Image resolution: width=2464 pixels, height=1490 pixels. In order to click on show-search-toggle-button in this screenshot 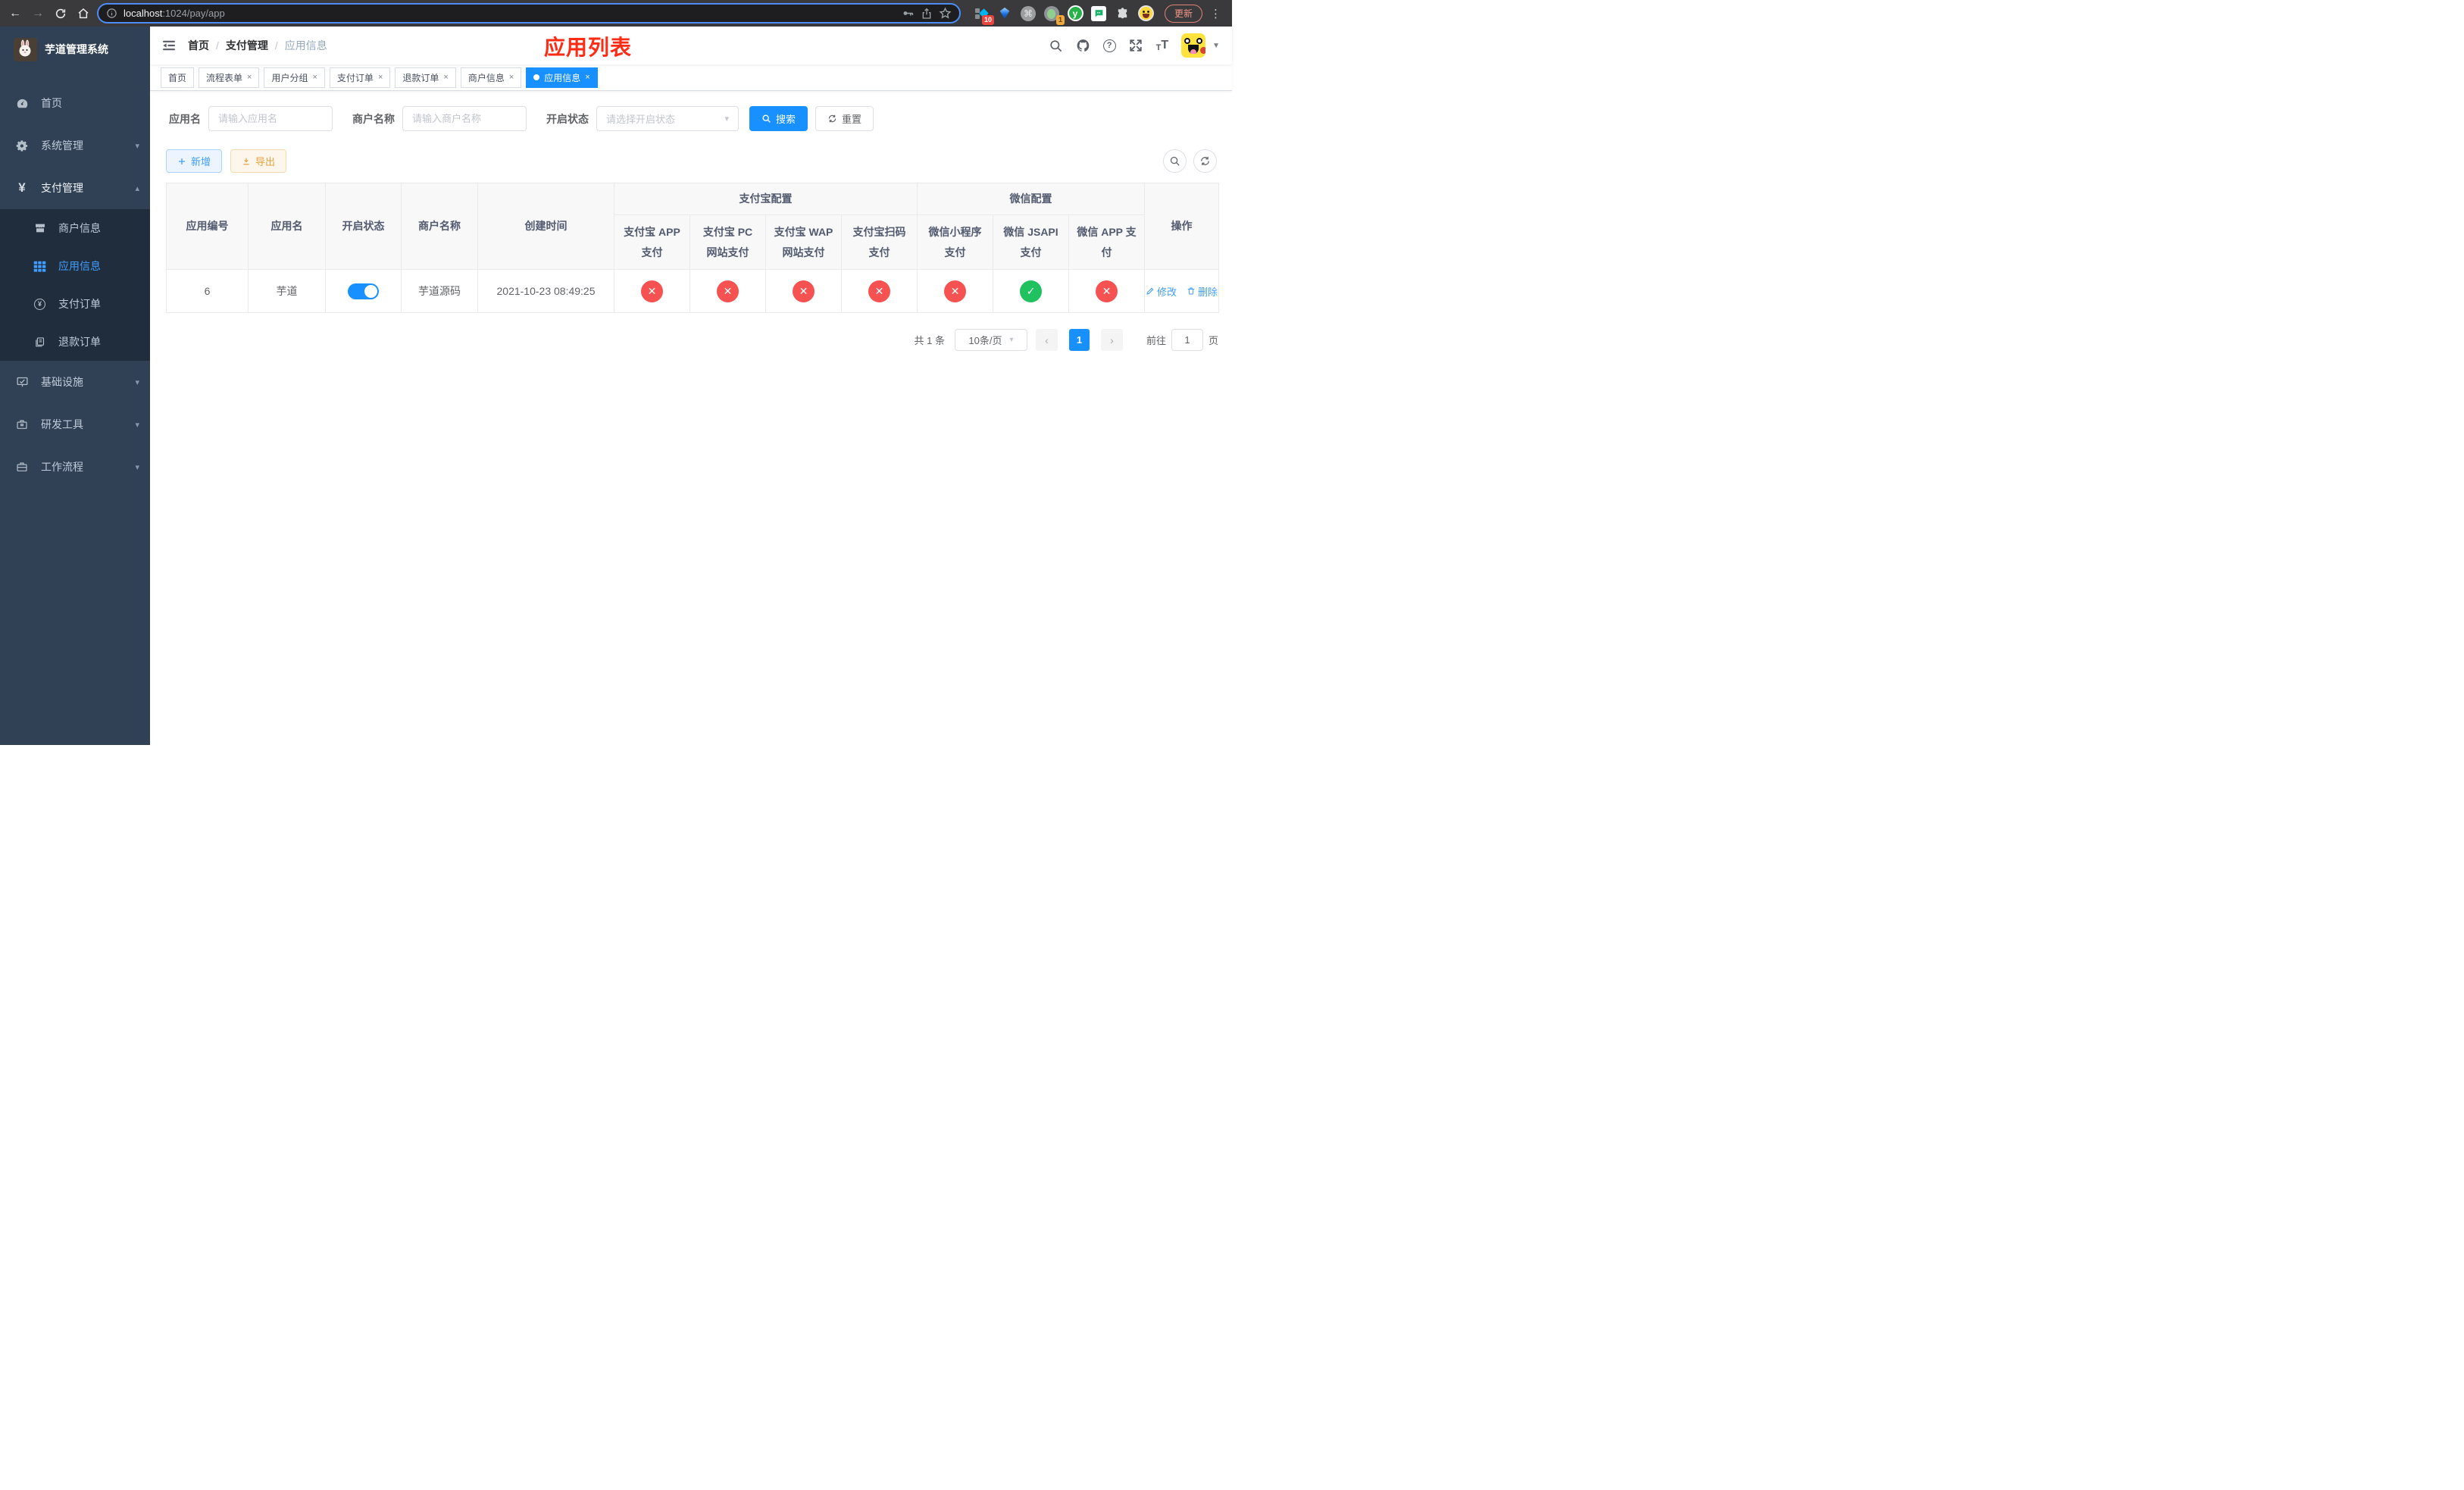, I will do `click(1175, 161)`.